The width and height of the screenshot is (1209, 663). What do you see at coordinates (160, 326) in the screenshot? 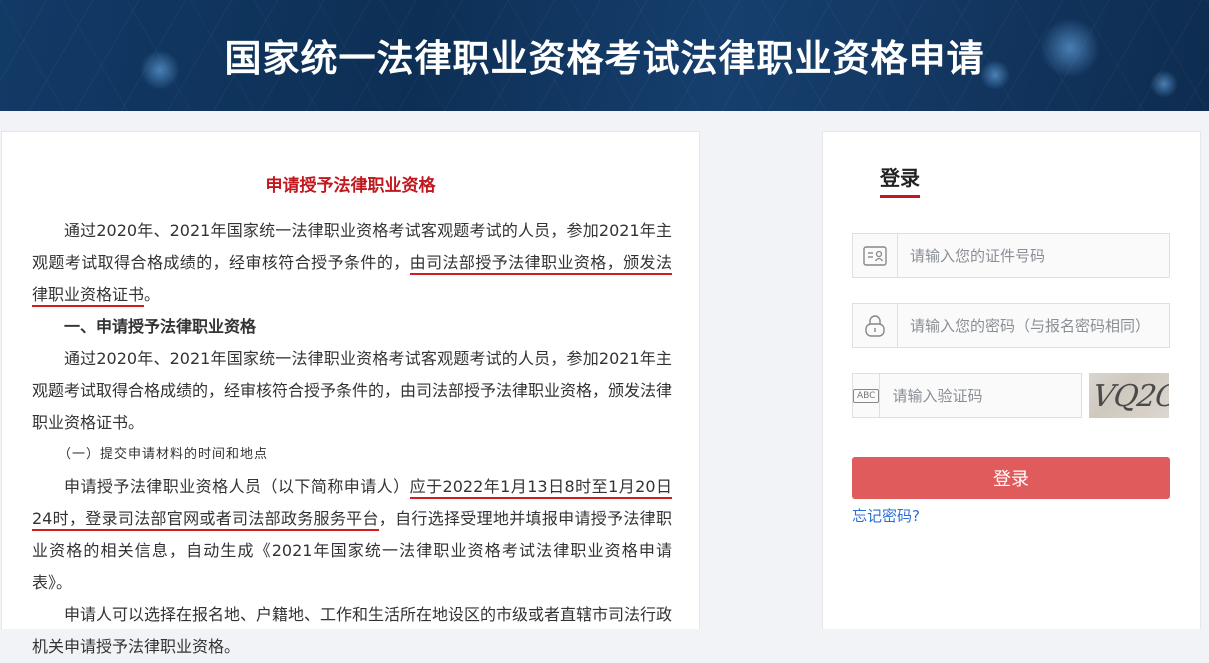
I see `section-heading: 一、申请授予法律职业资格` at bounding box center [160, 326].